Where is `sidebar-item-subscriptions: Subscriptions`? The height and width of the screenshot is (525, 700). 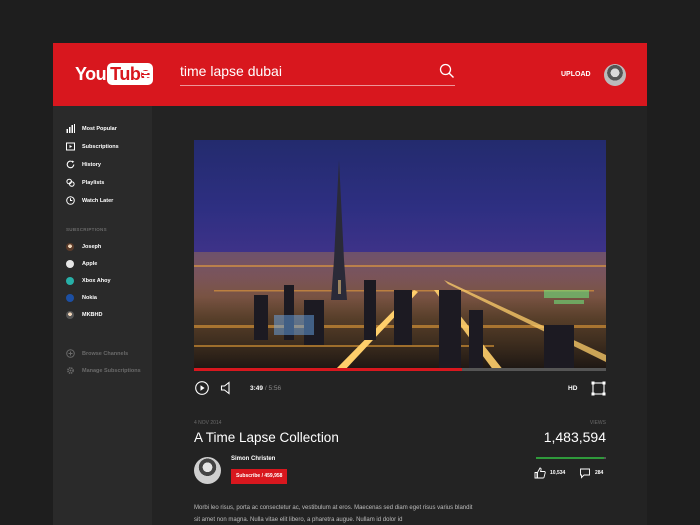
sidebar-item-subscriptions: Subscriptions is located at coordinates (92, 146).